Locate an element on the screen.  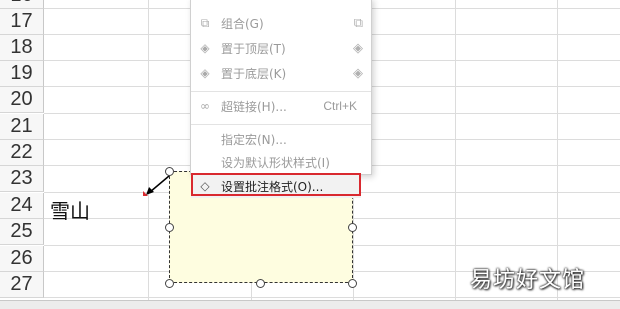
menu-item-set-default-shape-style: 设为默认形状样式(I) is located at coordinates (281, 162).